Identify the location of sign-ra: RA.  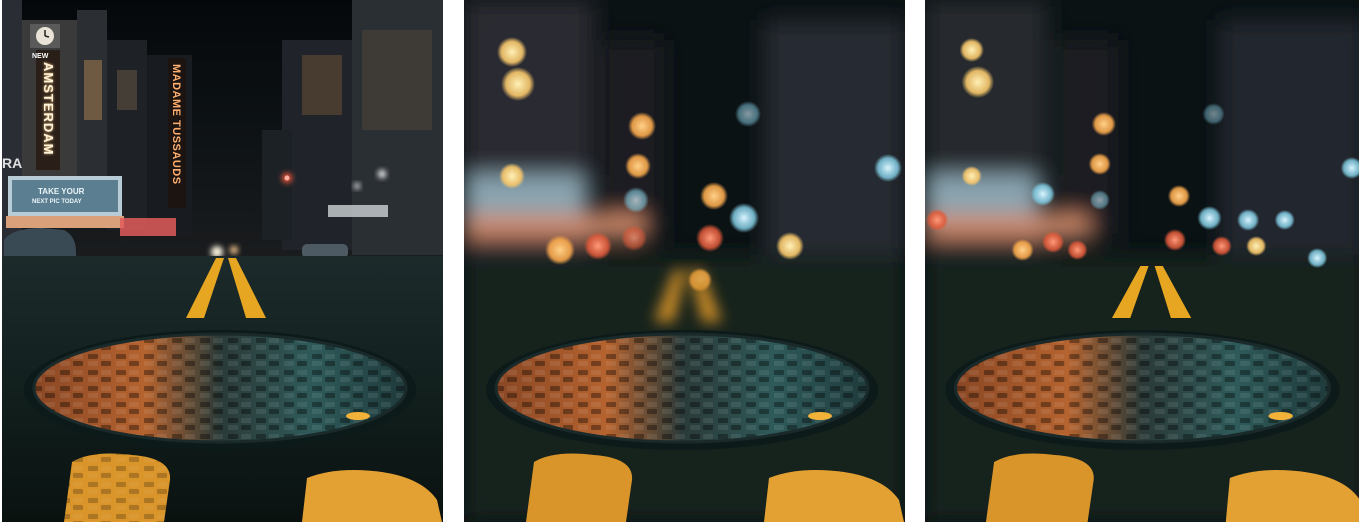
(12, 163).